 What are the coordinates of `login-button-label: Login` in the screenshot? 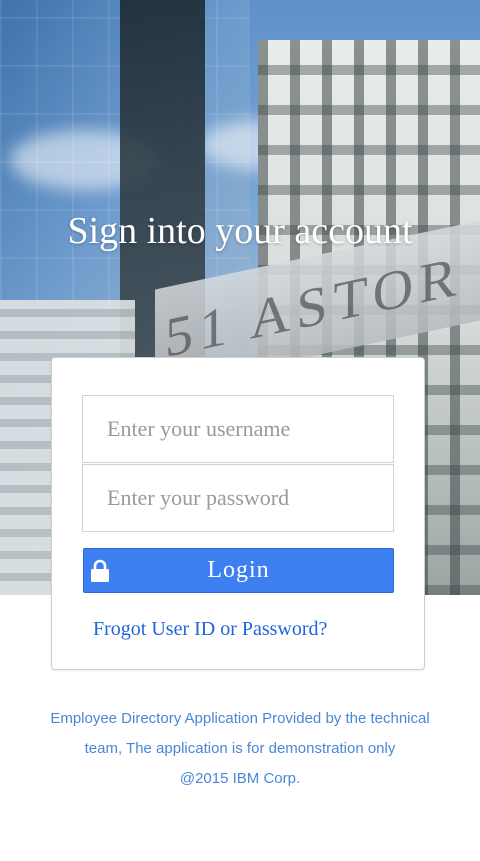 It's located at (238, 570).